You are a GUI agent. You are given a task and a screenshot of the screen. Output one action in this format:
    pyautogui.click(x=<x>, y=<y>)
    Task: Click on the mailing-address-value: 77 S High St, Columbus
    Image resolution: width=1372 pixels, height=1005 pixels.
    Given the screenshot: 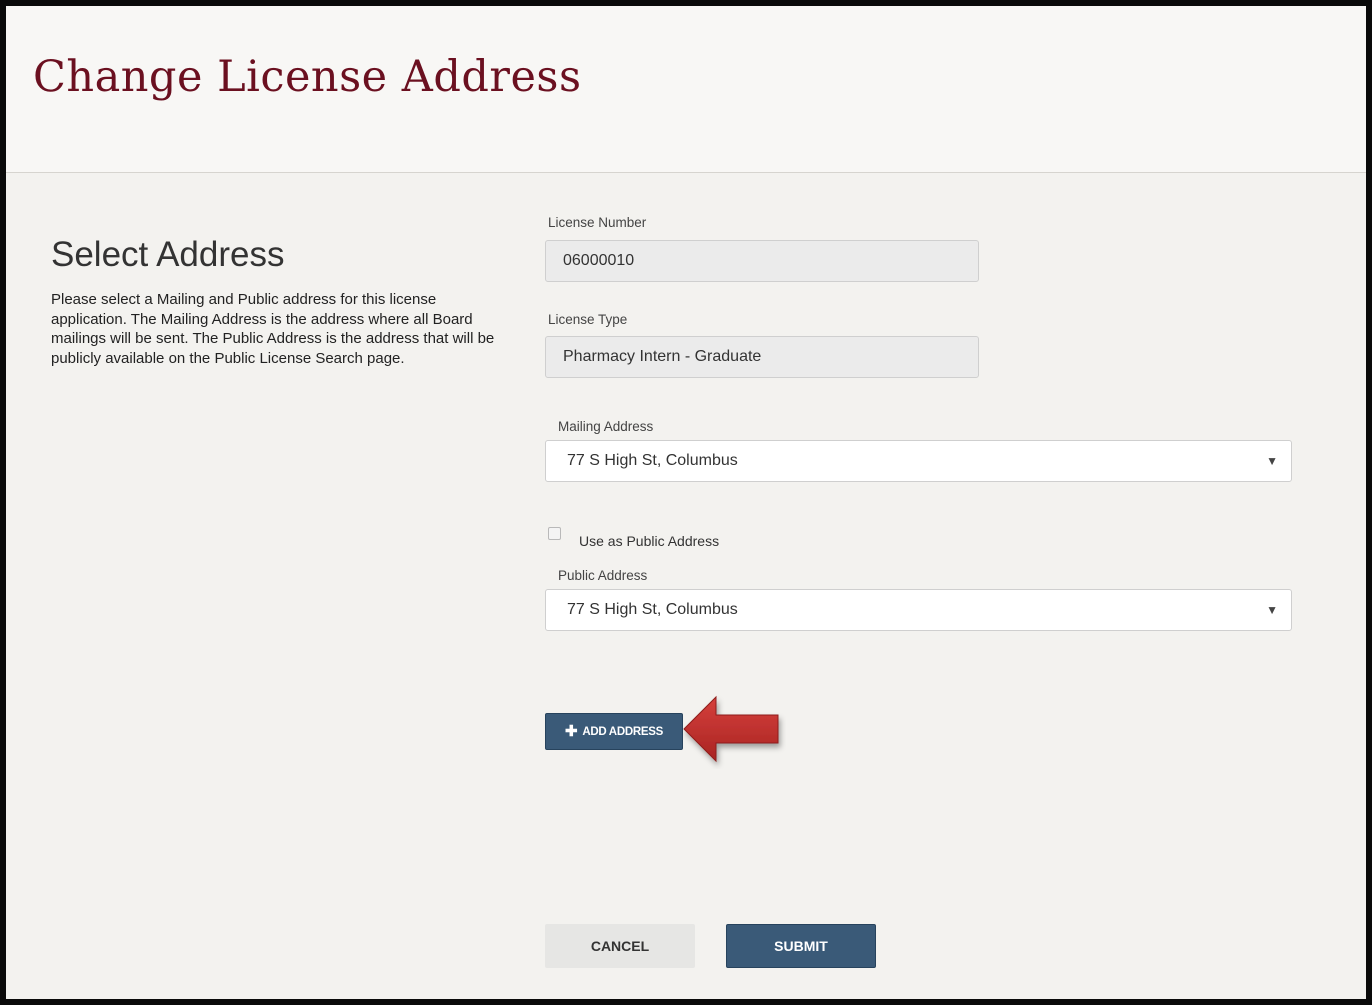 What is the action you would take?
    pyautogui.click(x=652, y=460)
    